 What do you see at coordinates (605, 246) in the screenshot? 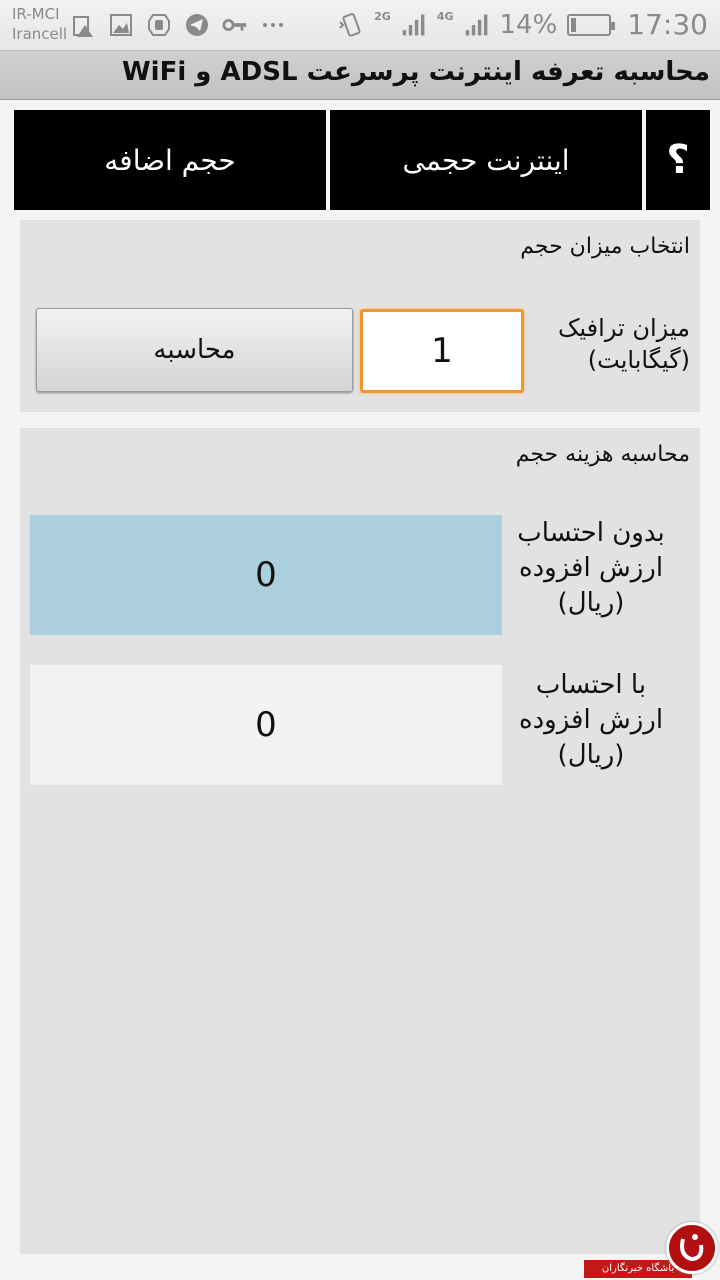
I see `volume-selection-title: انتخاب میزان حجم` at bounding box center [605, 246].